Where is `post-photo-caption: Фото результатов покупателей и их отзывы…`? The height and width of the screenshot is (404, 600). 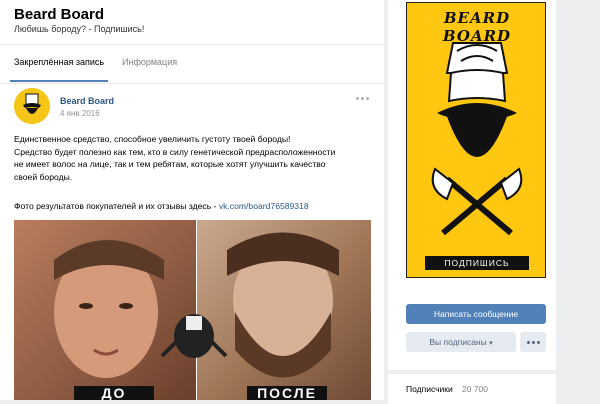
post-photo-caption: Фото результатов покупателей и их отзывы… is located at coordinates (193, 206).